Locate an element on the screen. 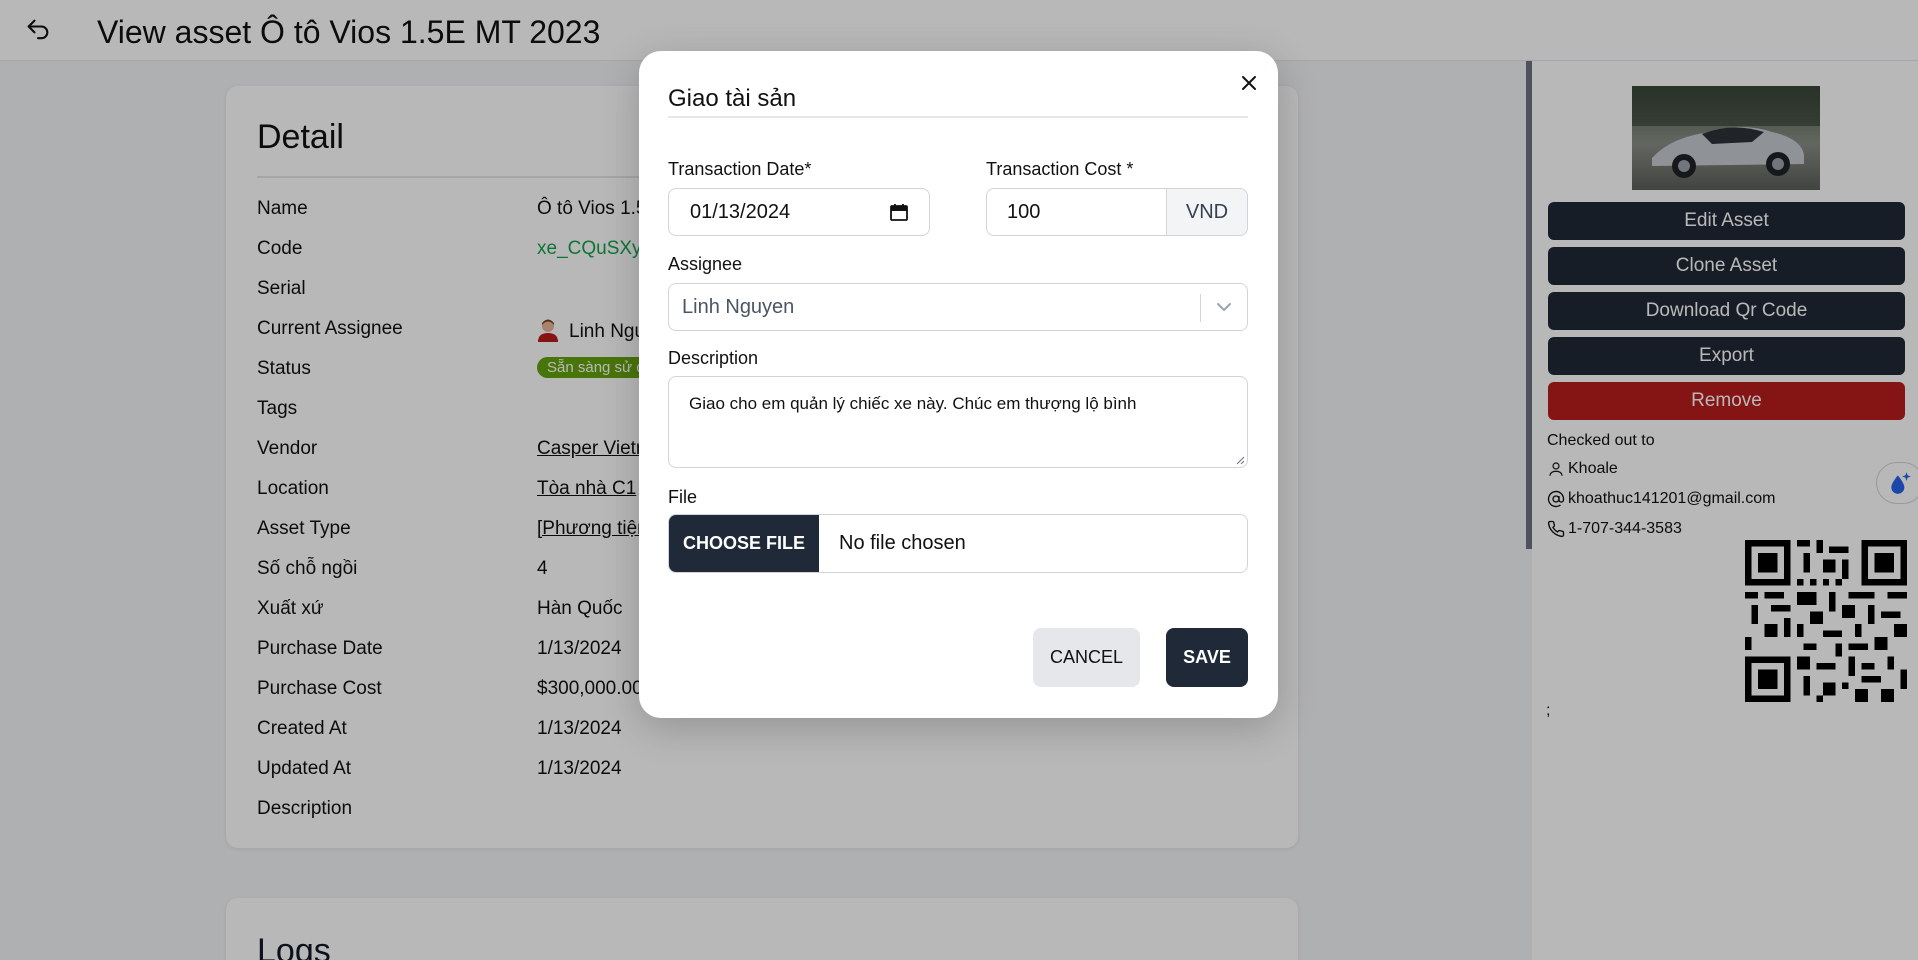  transaction-cost-label: Transaction Cost * is located at coordinates (1060, 169).